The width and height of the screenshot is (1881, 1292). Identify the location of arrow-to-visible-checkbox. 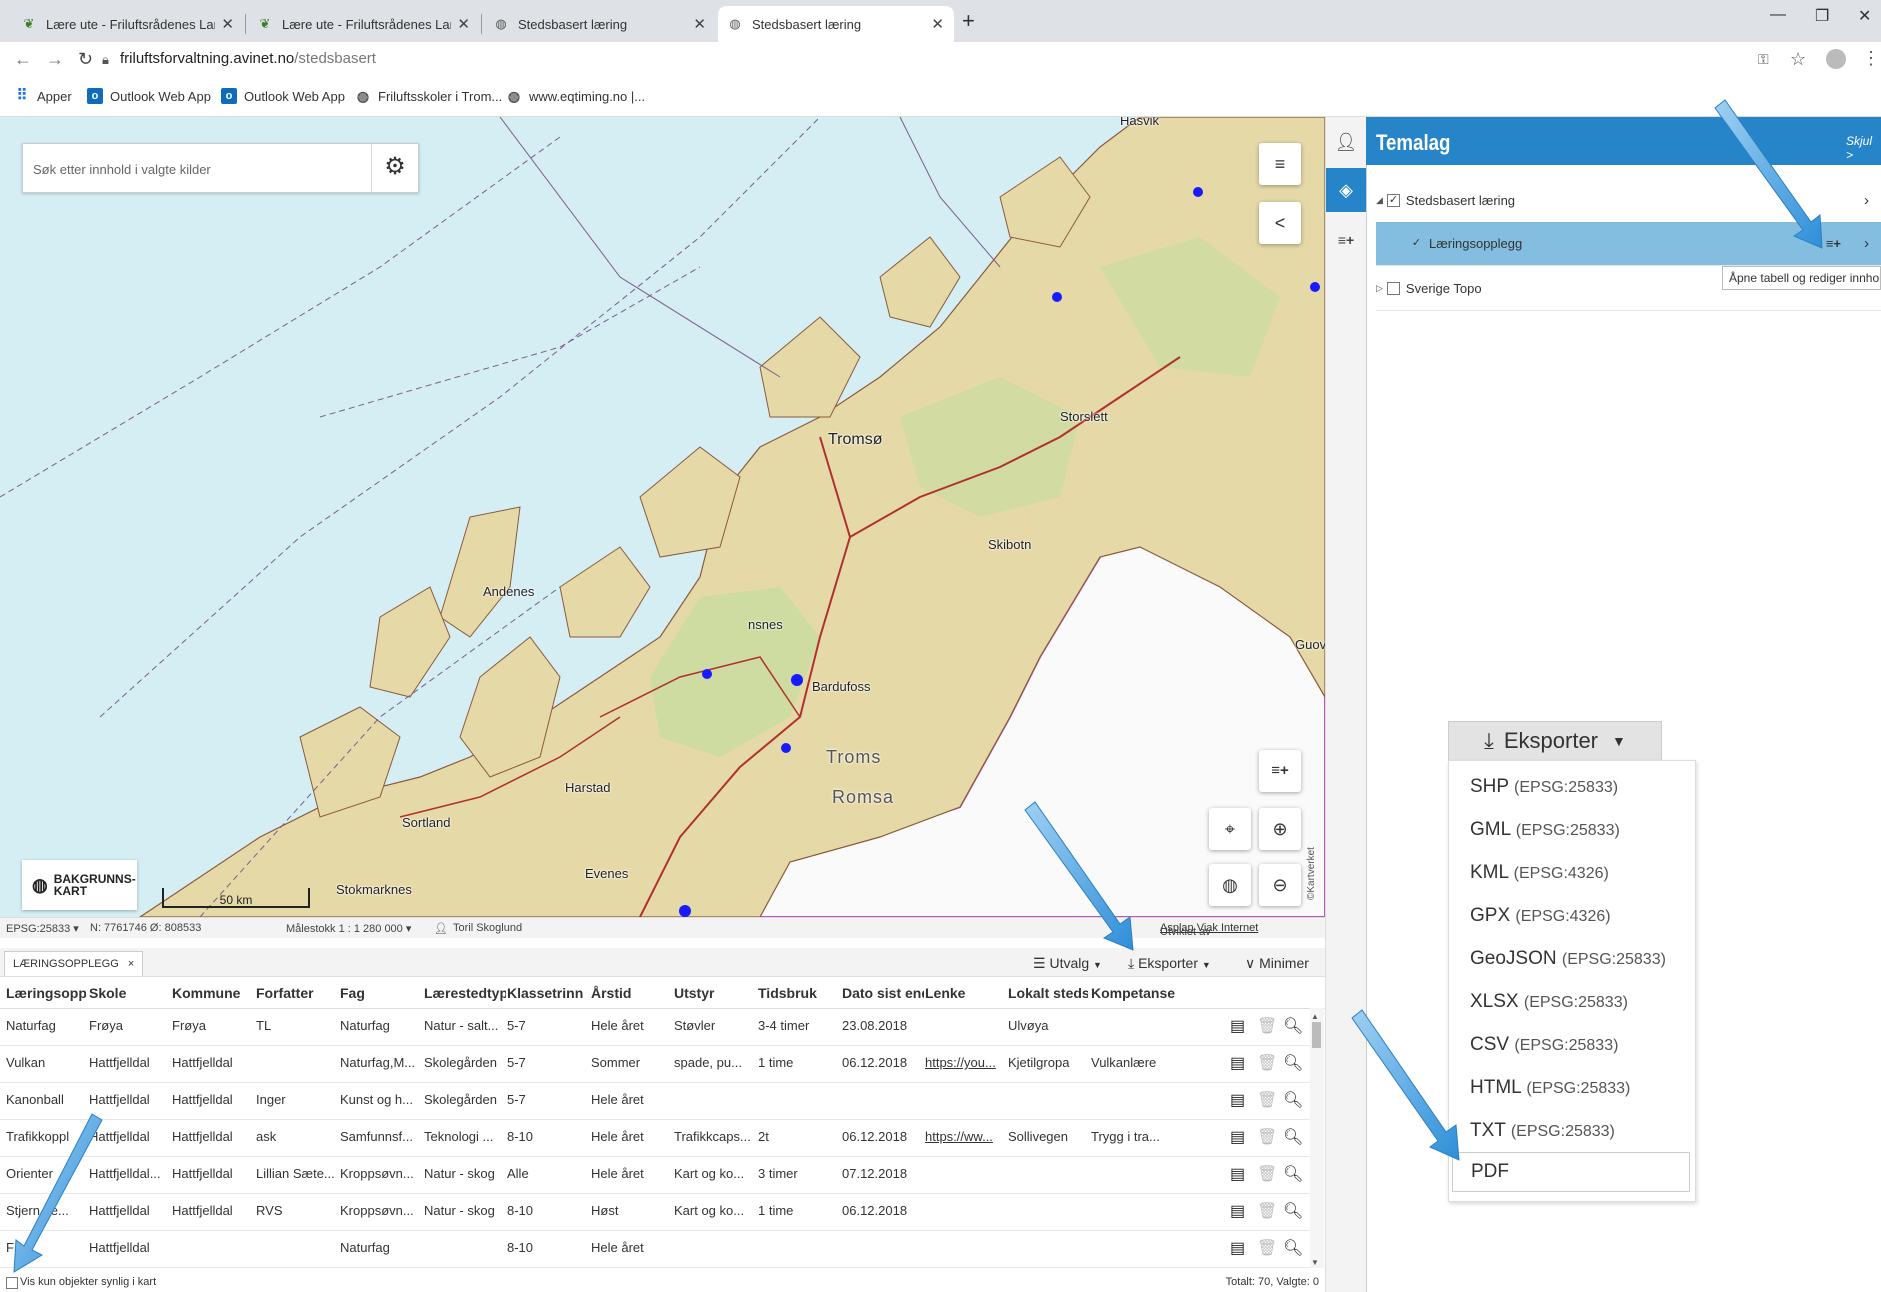
(58, 1193).